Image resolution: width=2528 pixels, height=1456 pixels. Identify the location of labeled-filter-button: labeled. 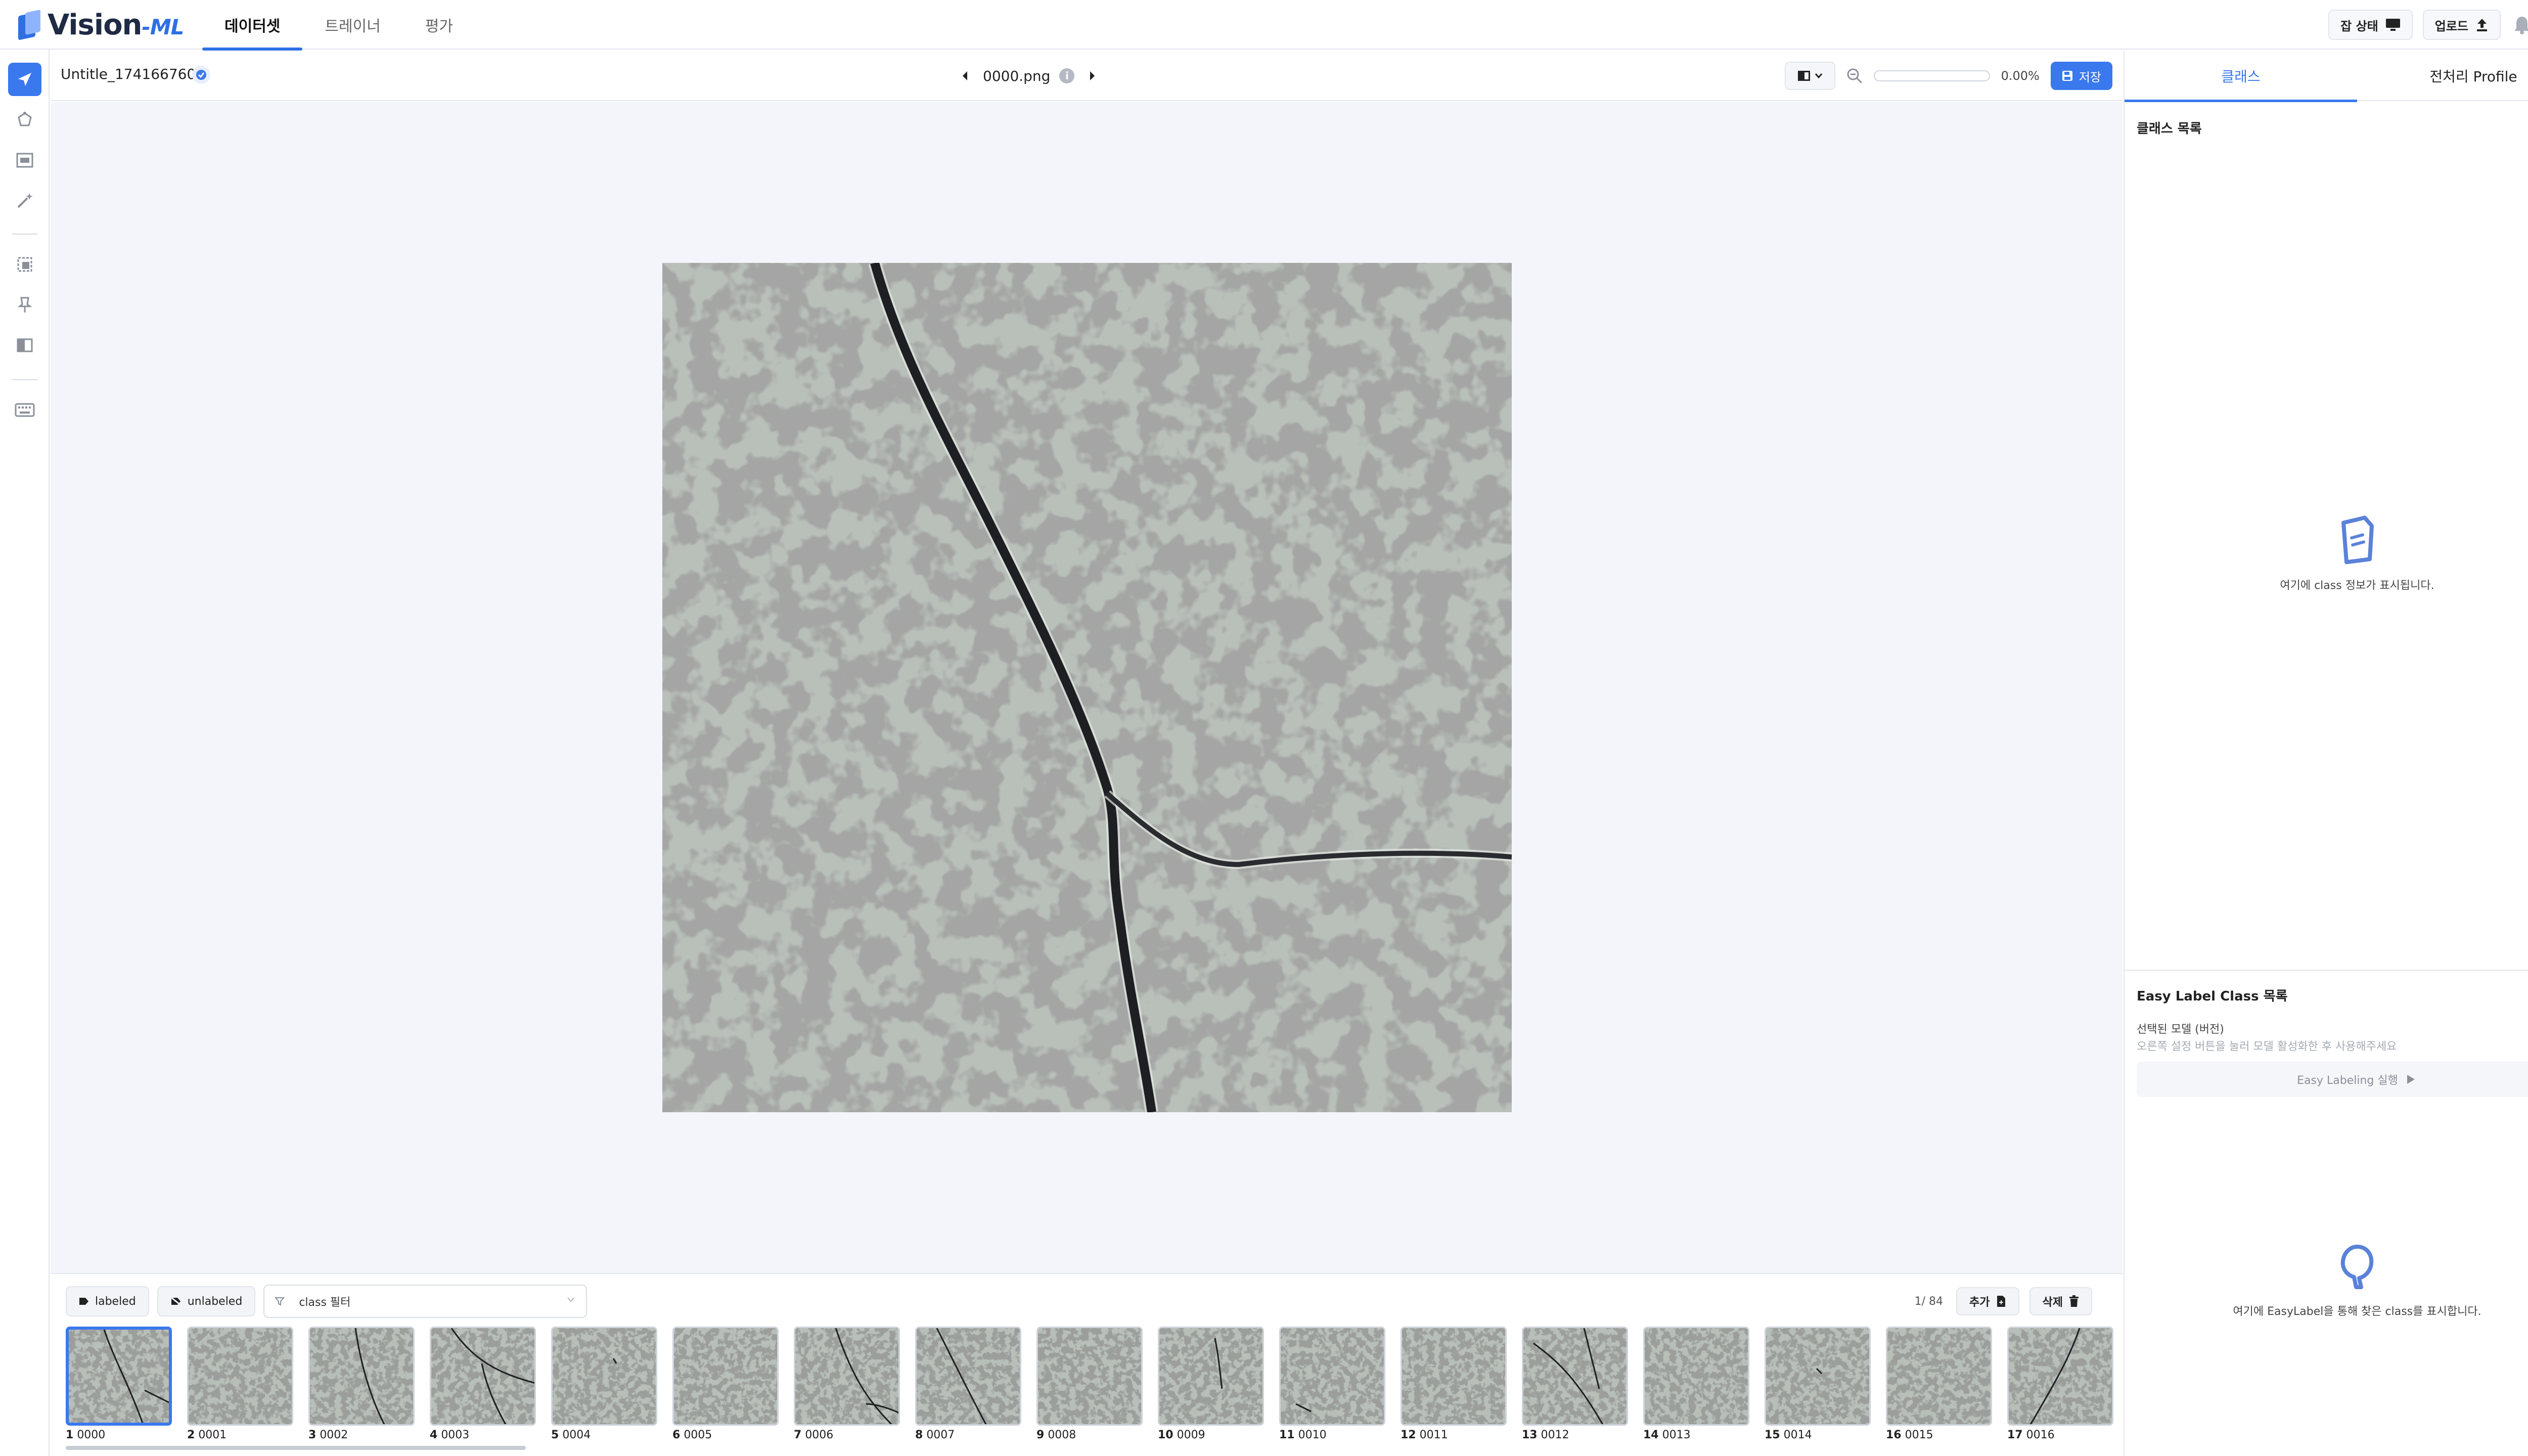
(108, 1301).